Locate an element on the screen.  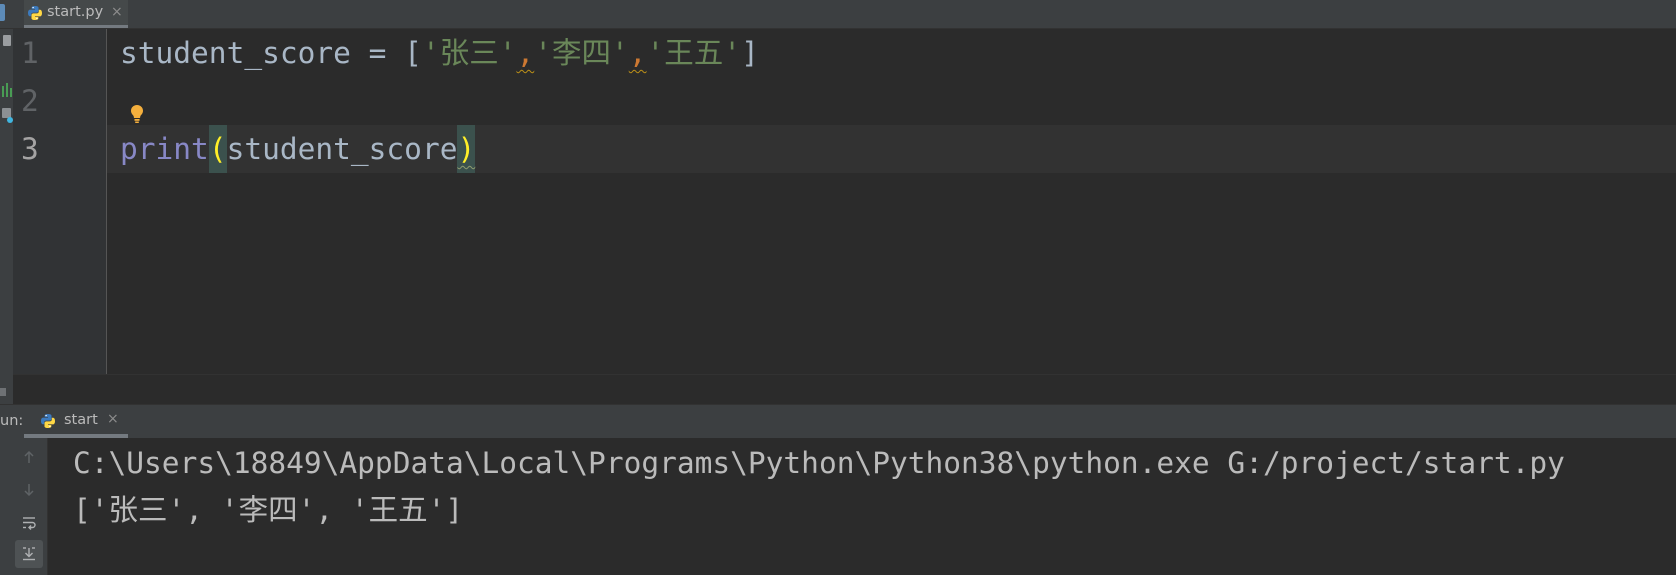
up-arrow-icon is located at coordinates (29, 457).